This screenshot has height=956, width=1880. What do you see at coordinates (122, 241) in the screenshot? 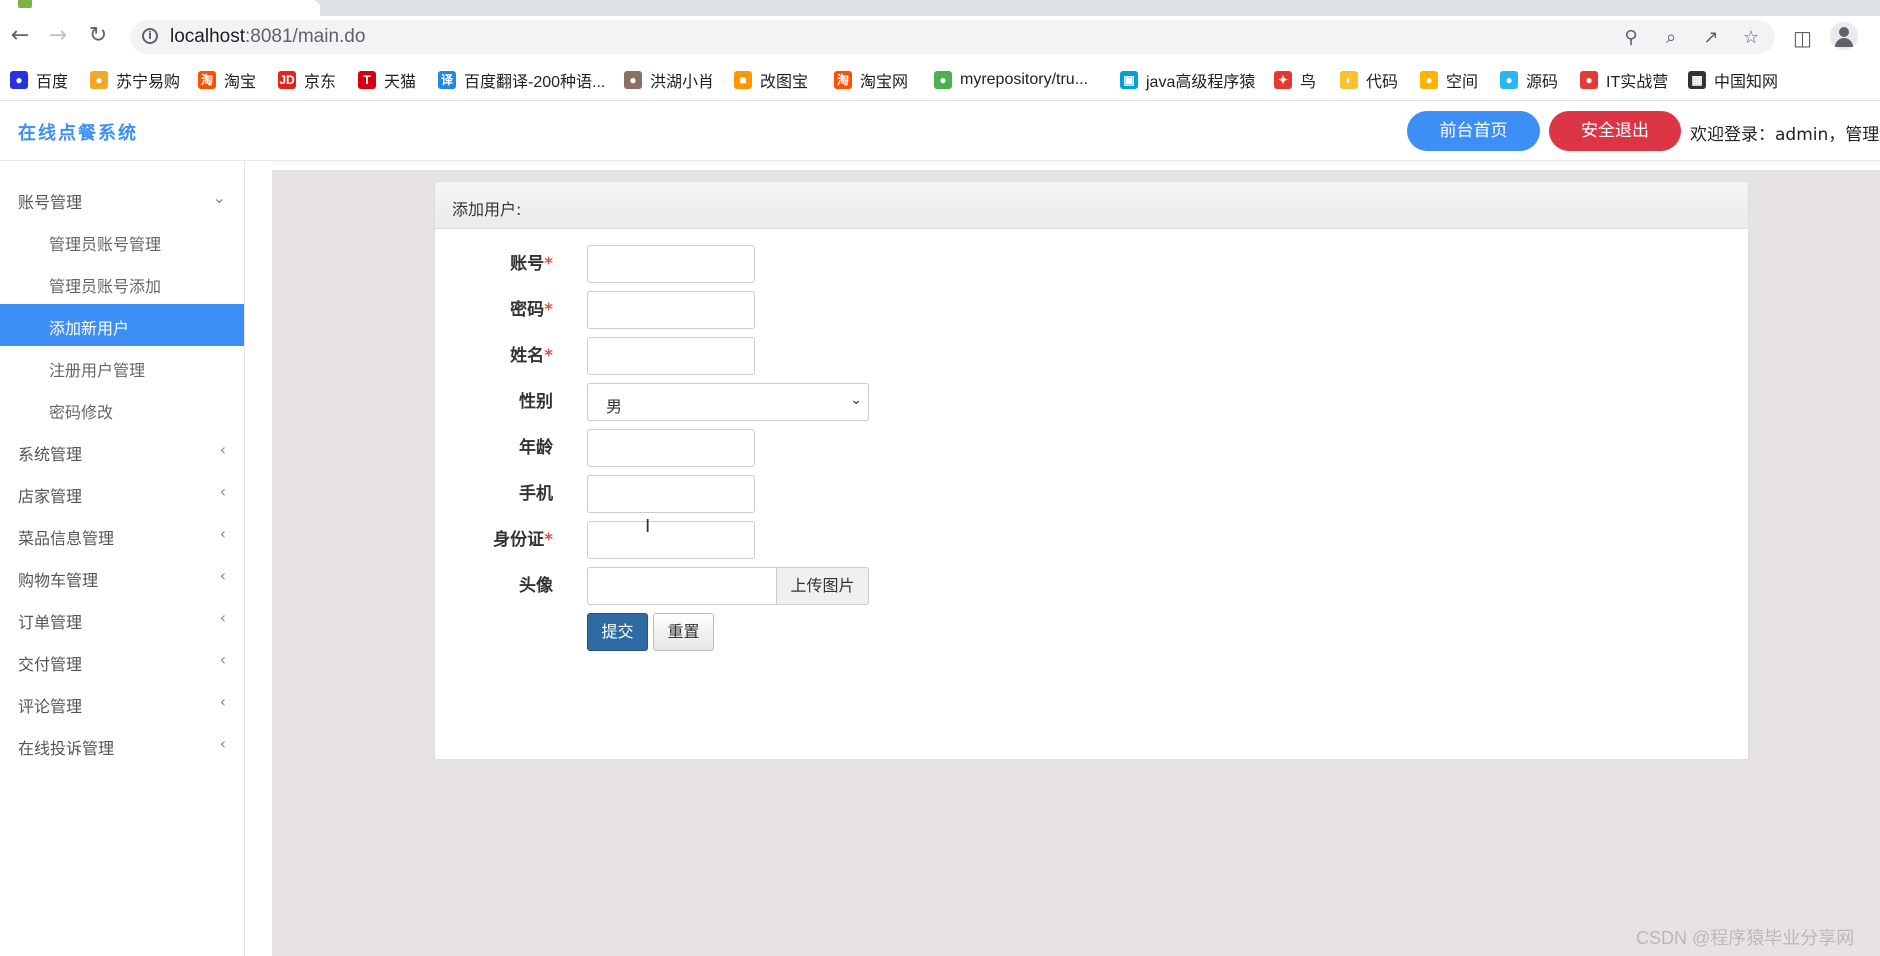
I see `sidebar-item-admin-manage: 管理员账号管理` at bounding box center [122, 241].